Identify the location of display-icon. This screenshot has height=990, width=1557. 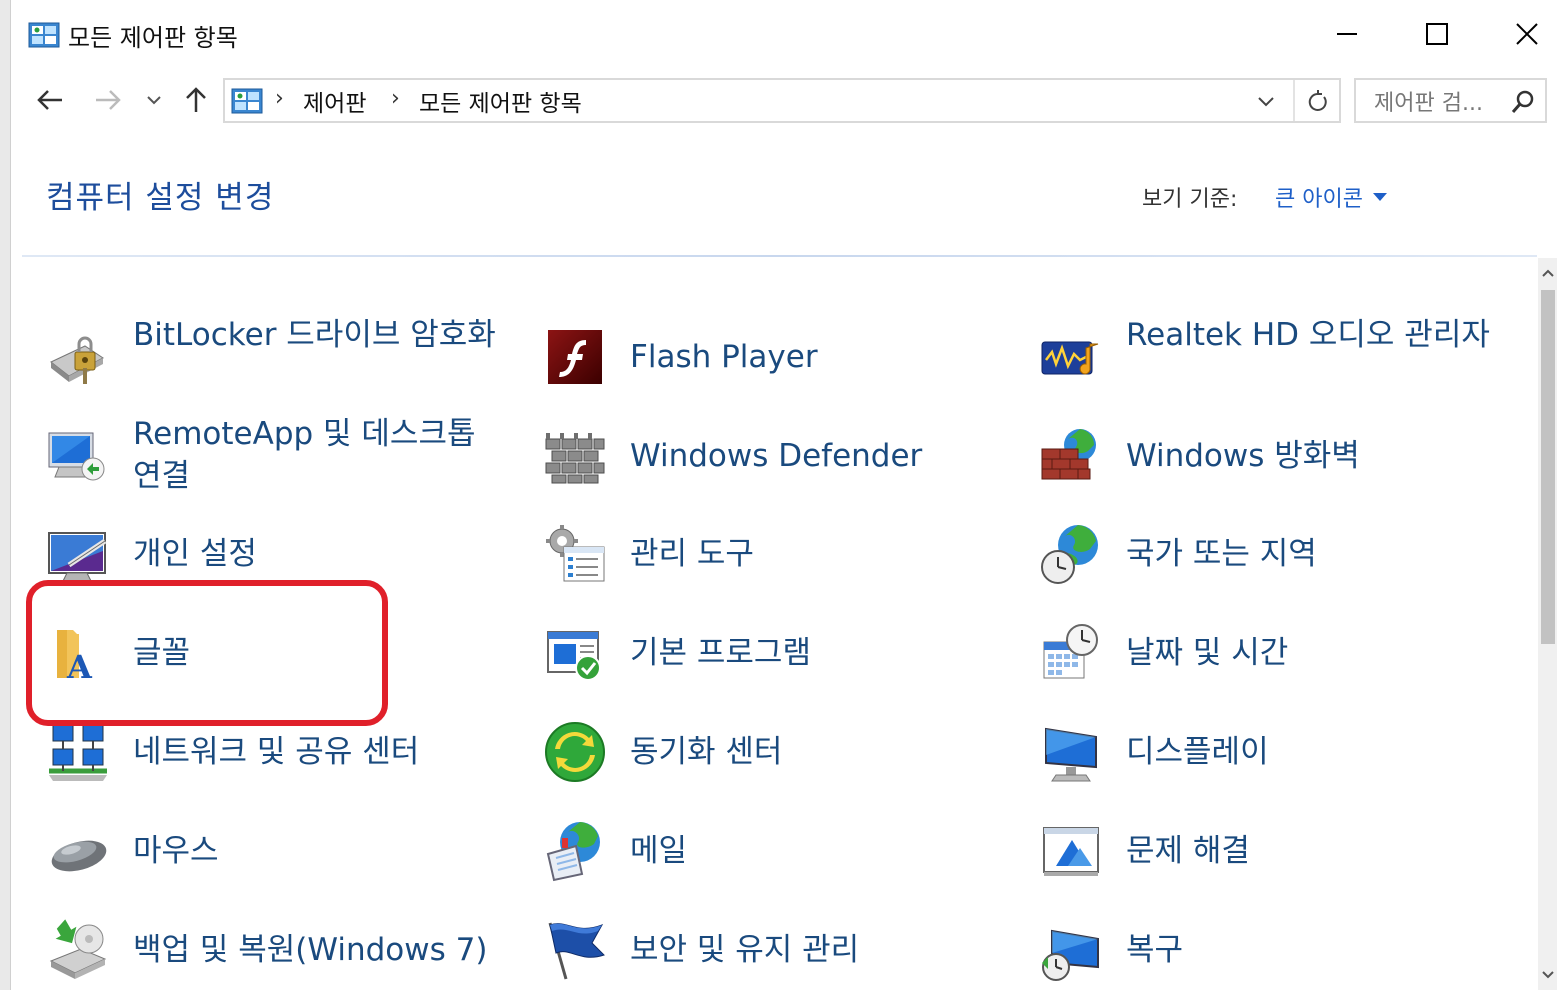
(1071, 752).